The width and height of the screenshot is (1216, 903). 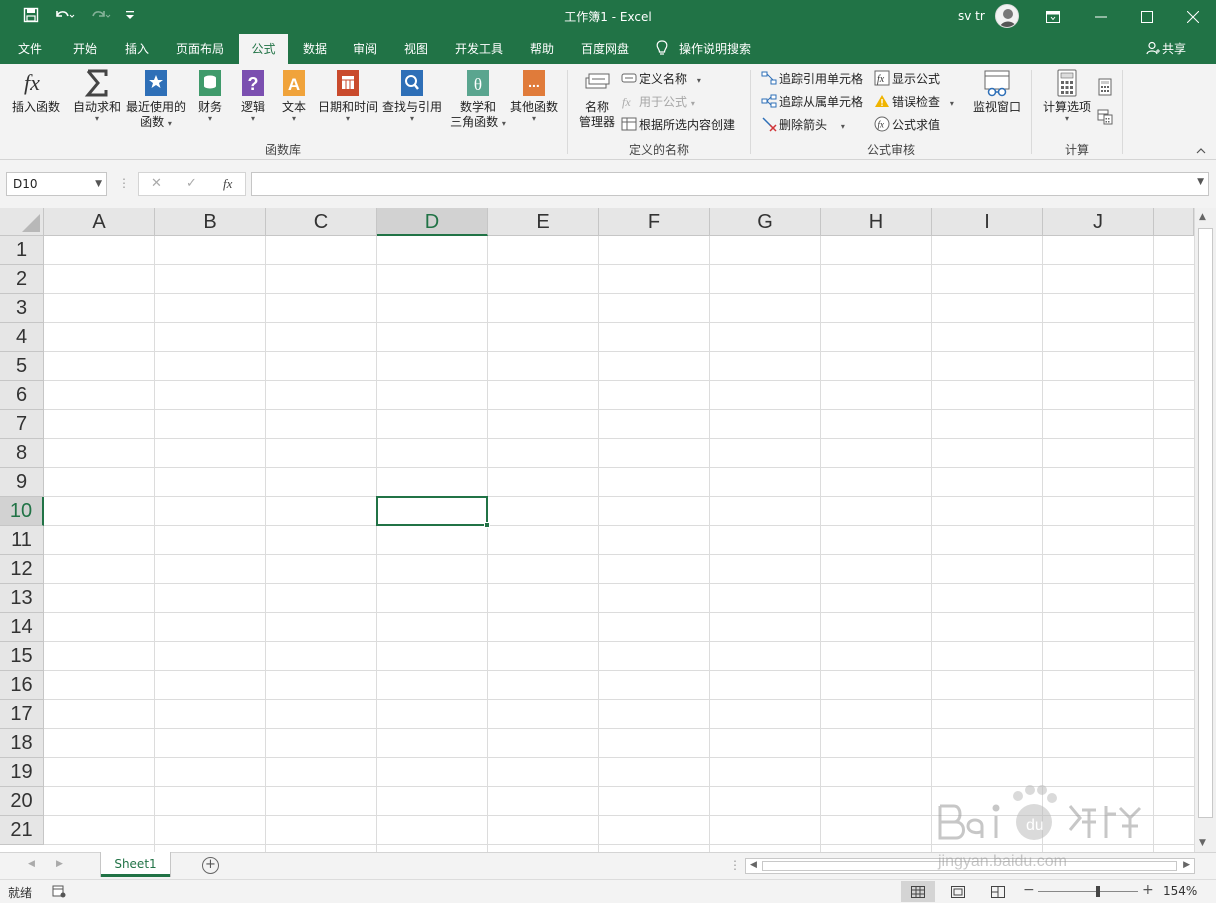 I want to click on maximize-icon, so click(x=1147, y=17).